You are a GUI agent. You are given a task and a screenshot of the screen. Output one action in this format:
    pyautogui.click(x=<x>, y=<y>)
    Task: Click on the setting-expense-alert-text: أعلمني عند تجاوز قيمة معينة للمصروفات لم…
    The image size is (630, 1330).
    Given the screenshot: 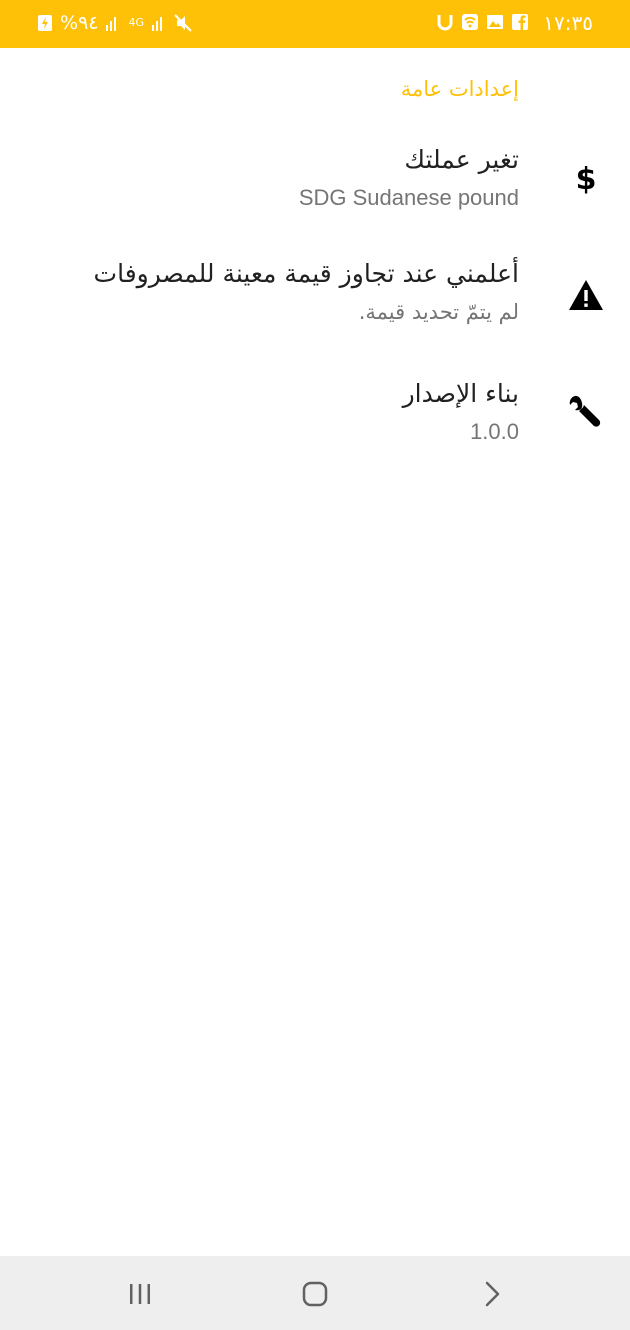 What is the action you would take?
    pyautogui.click(x=306, y=292)
    